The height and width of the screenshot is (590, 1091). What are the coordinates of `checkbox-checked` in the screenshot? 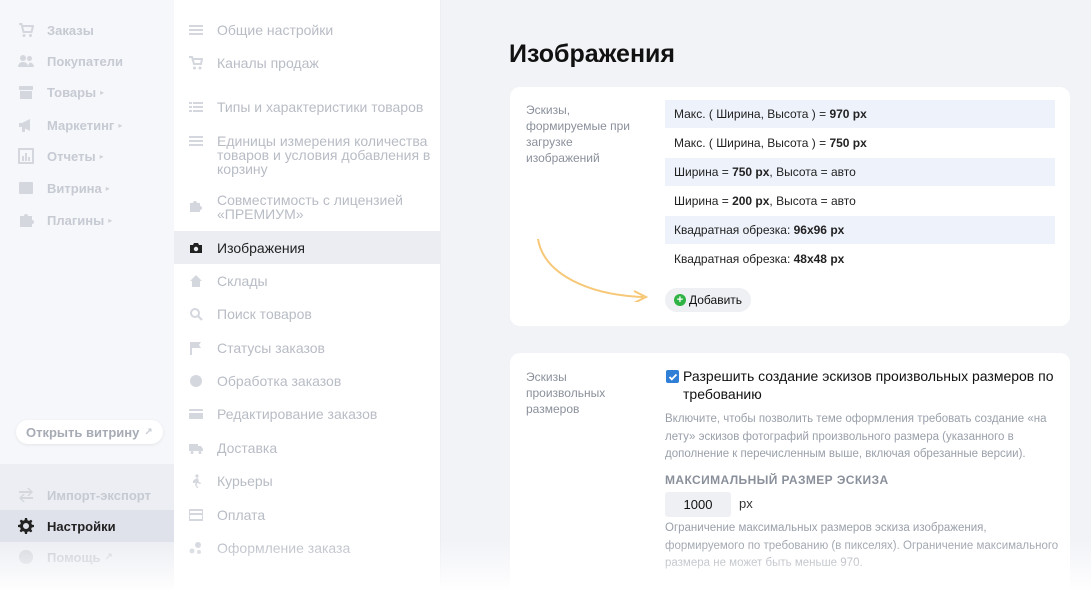 It's located at (672, 376).